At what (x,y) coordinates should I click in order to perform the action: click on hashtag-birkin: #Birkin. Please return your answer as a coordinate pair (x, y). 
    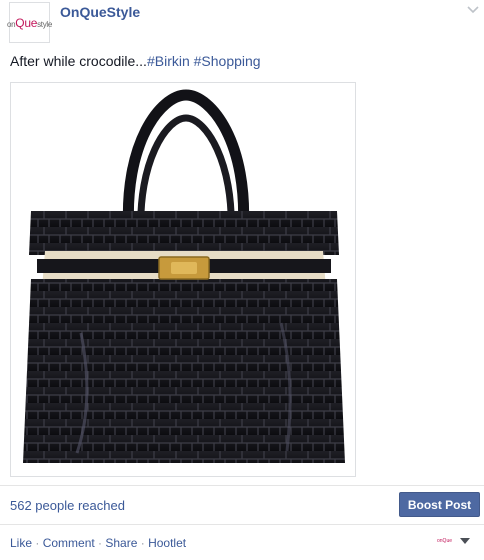
    Looking at the image, I should click on (168, 61).